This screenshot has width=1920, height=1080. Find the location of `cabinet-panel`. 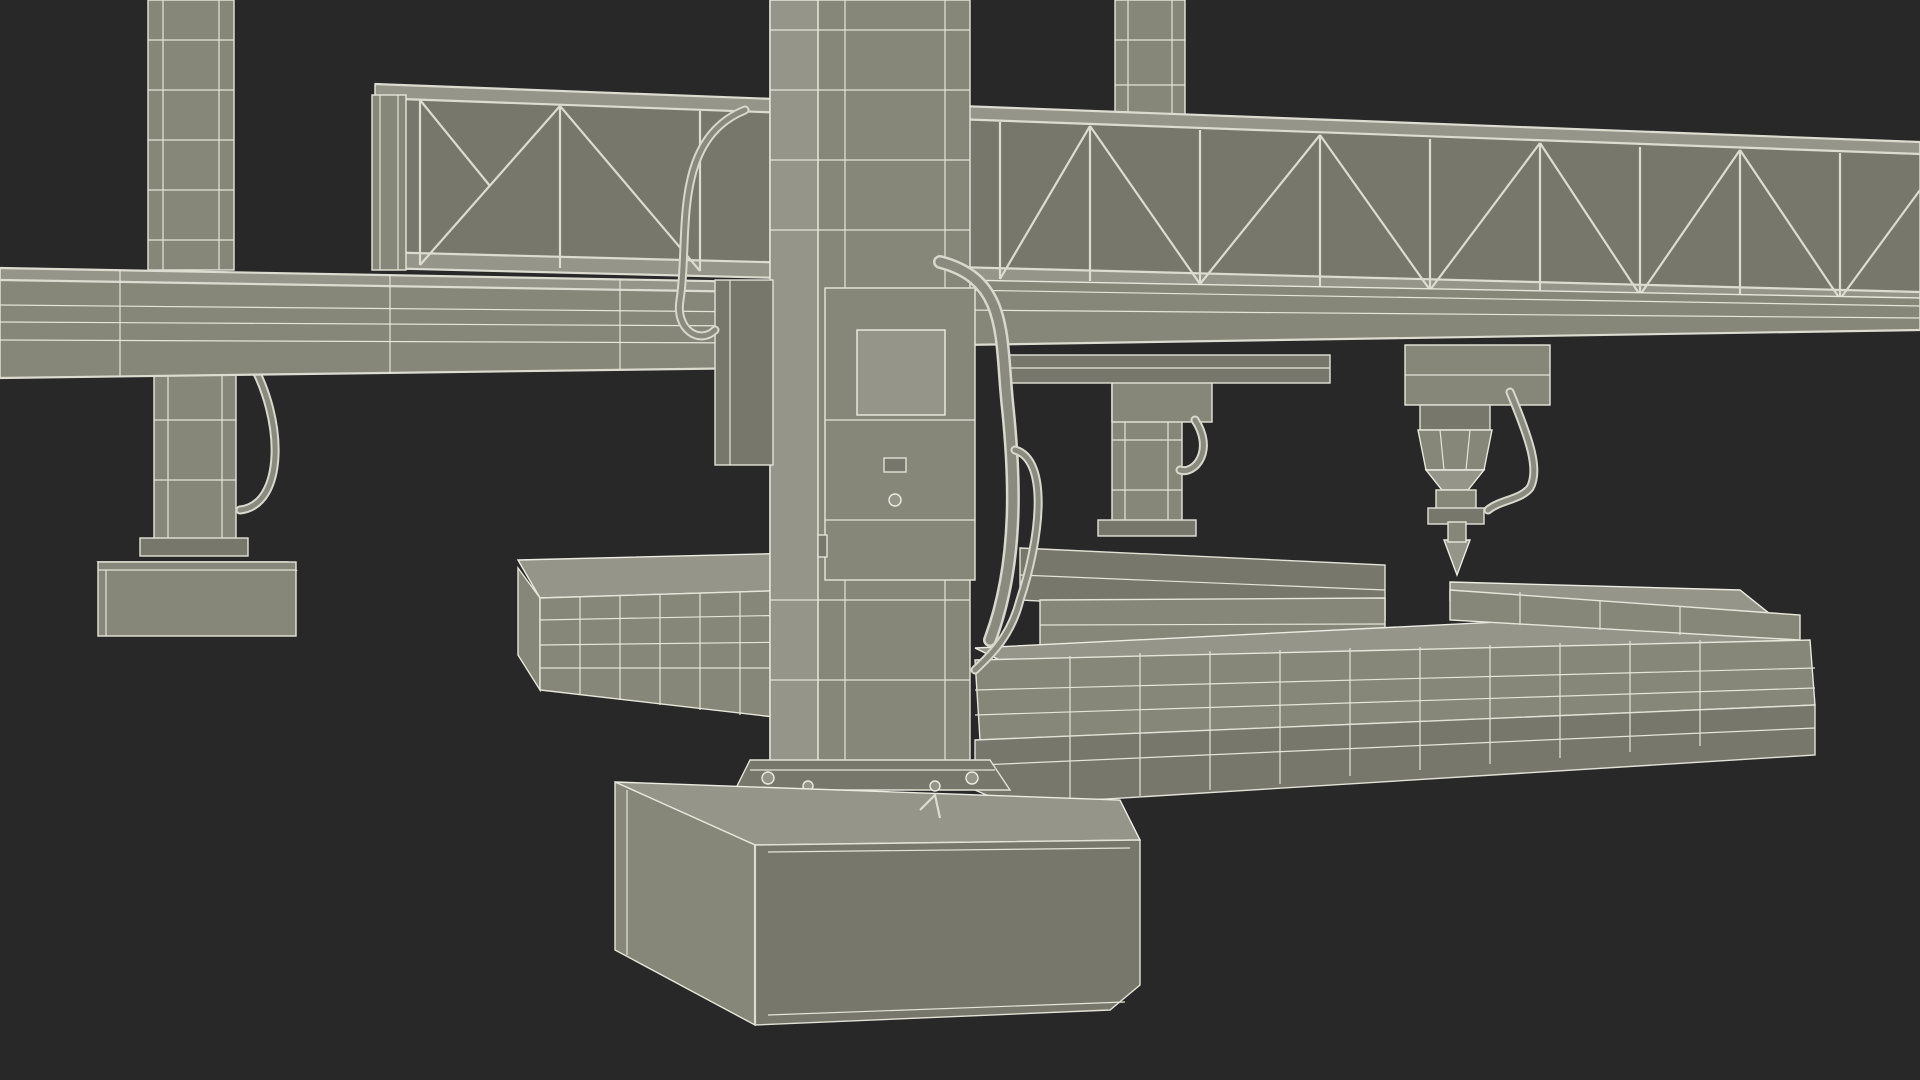

cabinet-panel is located at coordinates (901, 372).